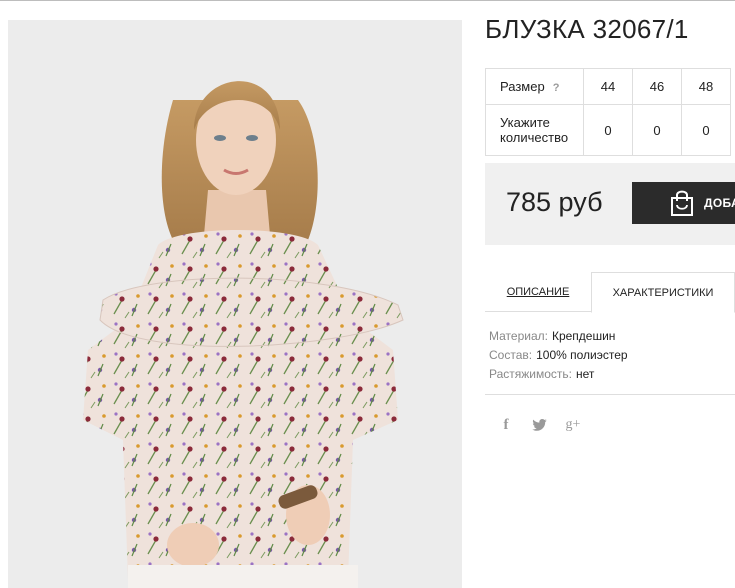 Image resolution: width=735 pixels, height=588 pixels. I want to click on size-option-46: 46, so click(657, 86).